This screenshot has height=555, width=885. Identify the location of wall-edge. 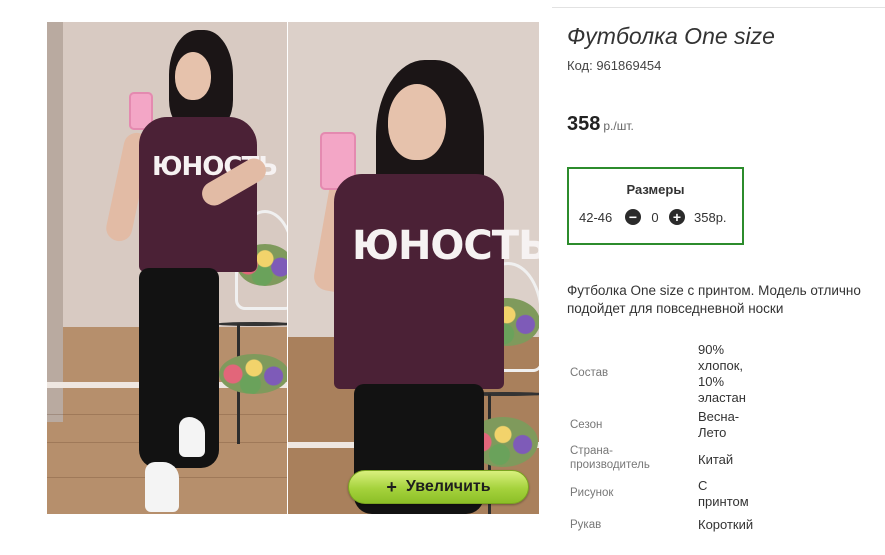
(55, 222).